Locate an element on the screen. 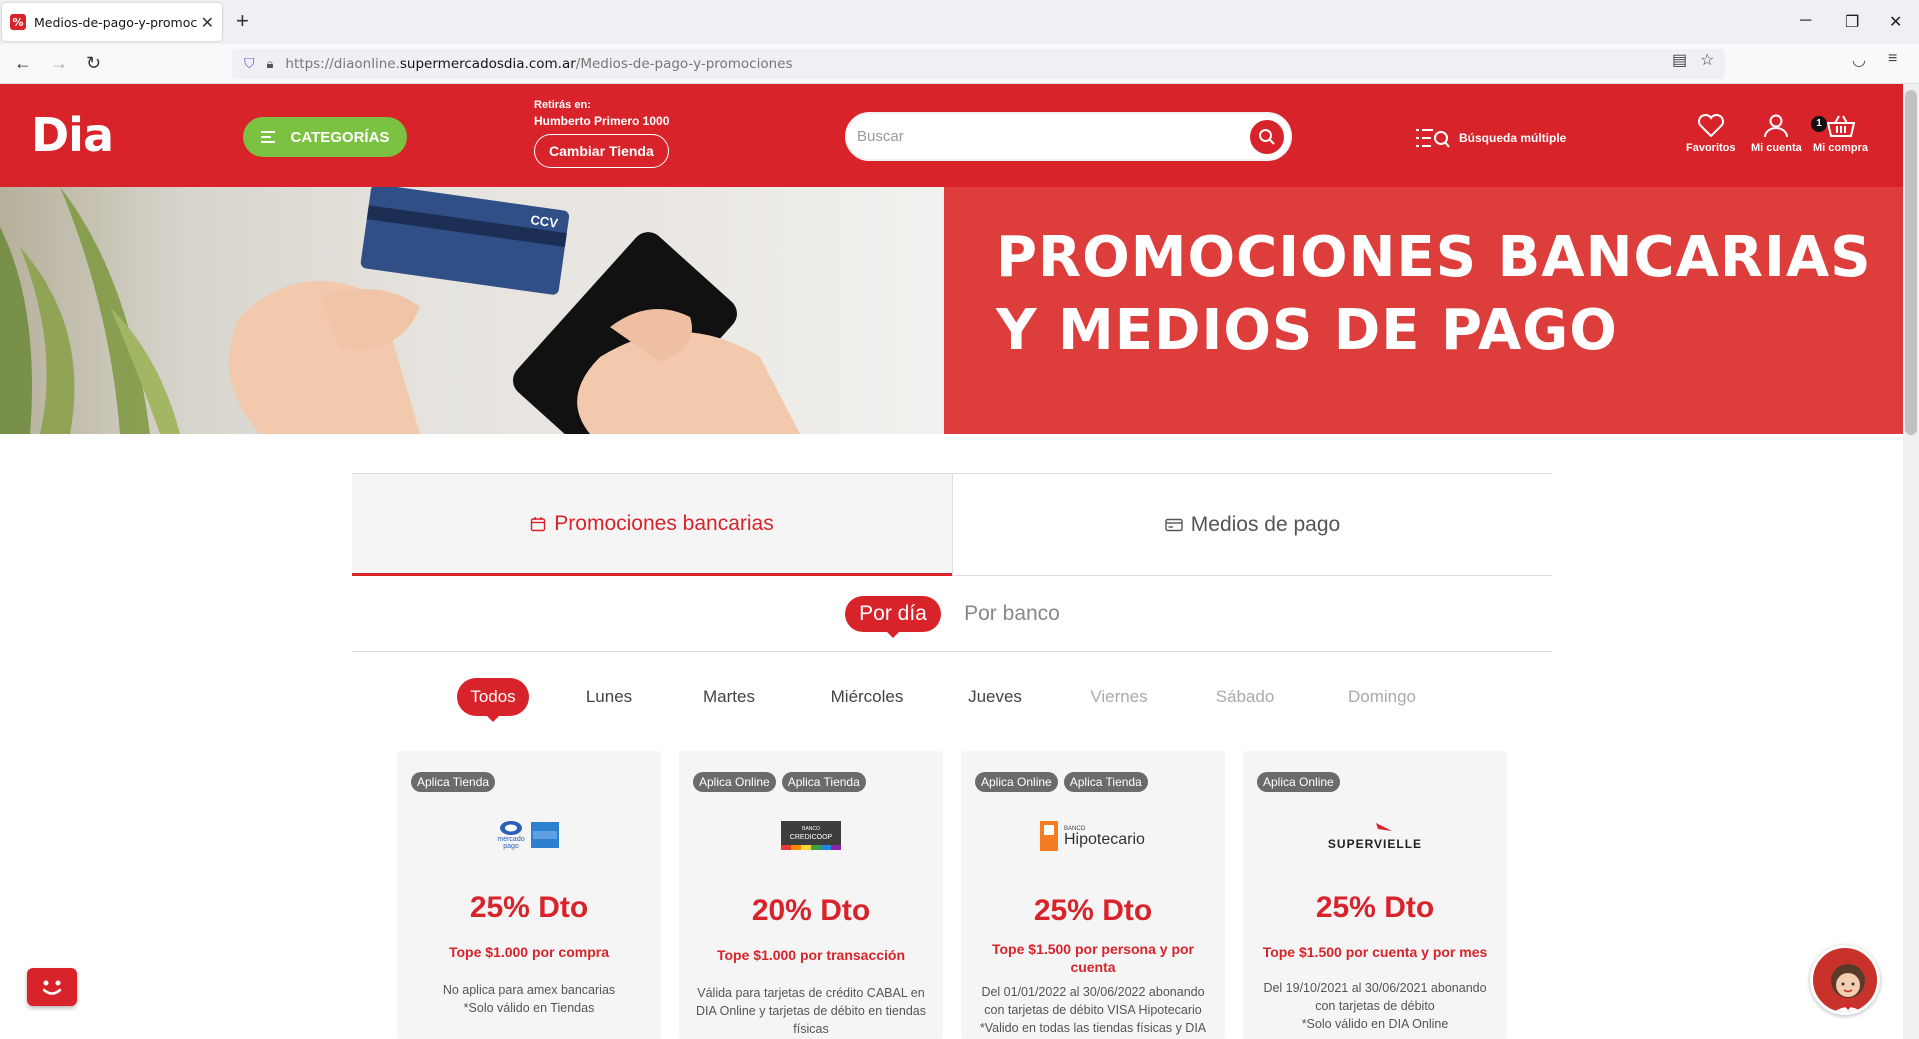 The width and height of the screenshot is (1919, 1039). categories-button: CATEGORÍAS is located at coordinates (325, 137).